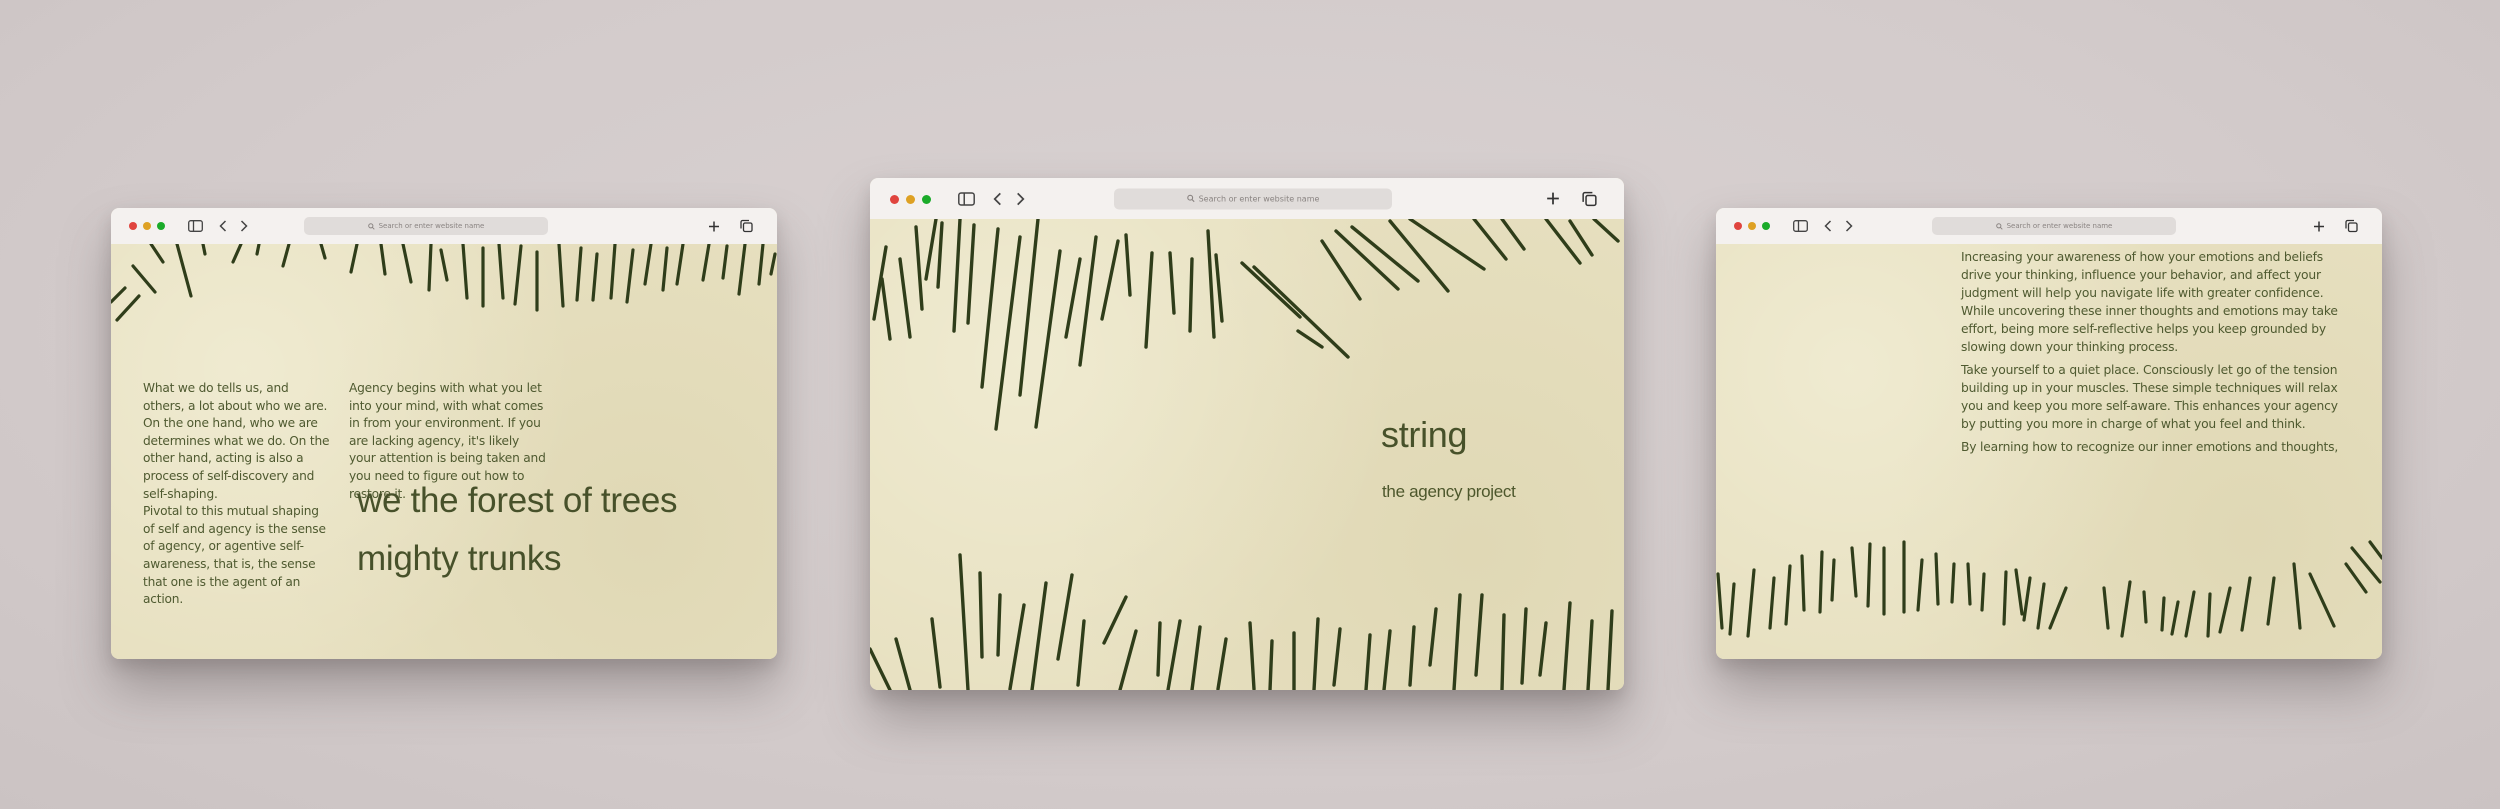 The width and height of the screenshot is (2500, 809). I want to click on headline-trunks: mighty trunks, so click(459, 558).